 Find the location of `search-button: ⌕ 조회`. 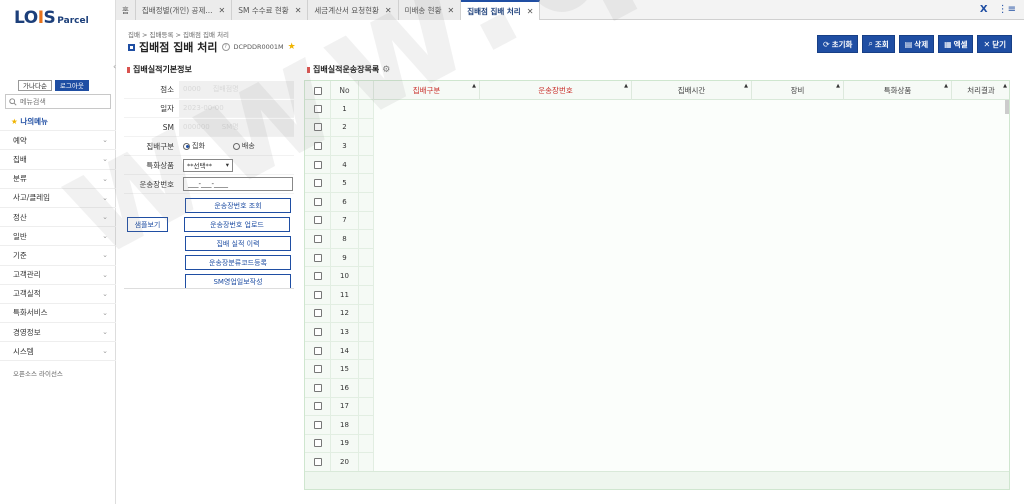

search-button: ⌕ 조회 is located at coordinates (878, 44).